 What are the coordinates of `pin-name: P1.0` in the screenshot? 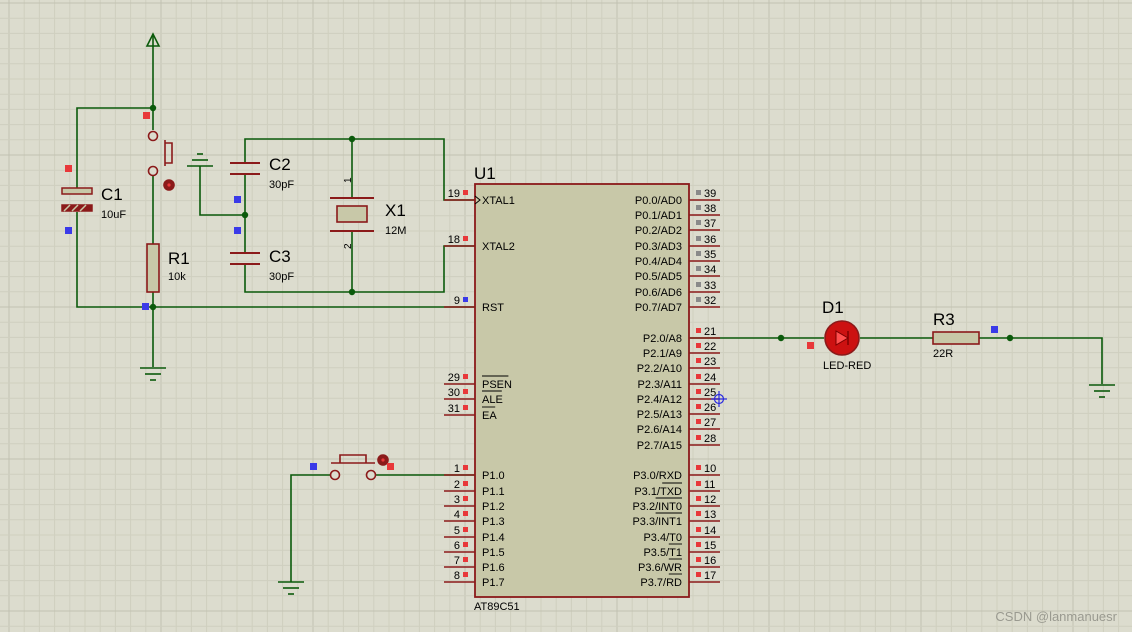 It's located at (493, 476).